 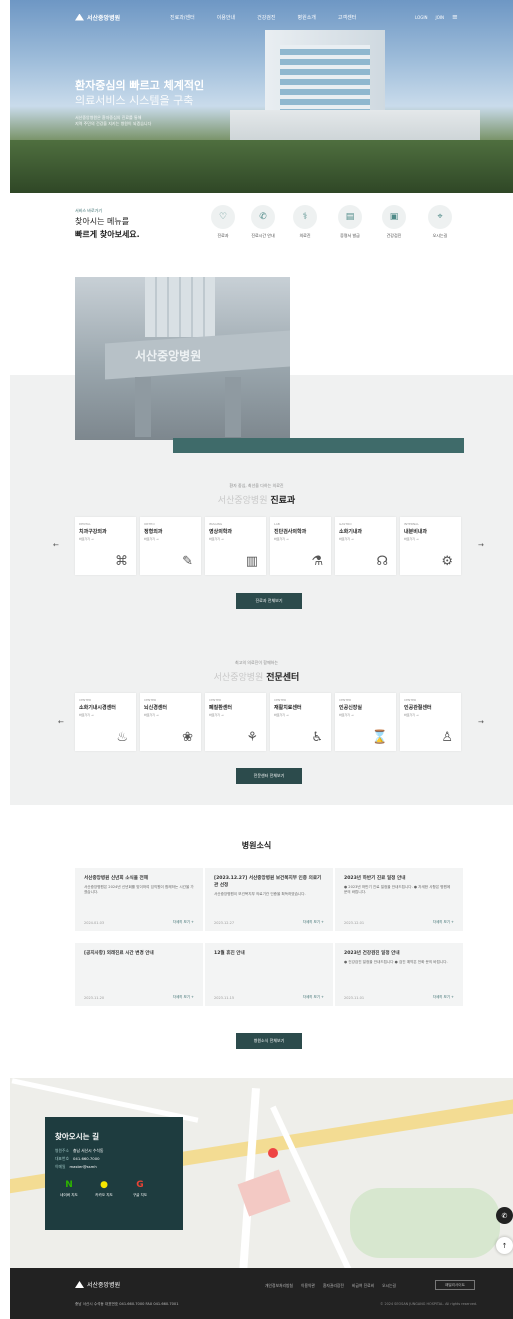 What do you see at coordinates (455, 1285) in the screenshot?
I see `family-site-select: 패밀리사이트` at bounding box center [455, 1285].